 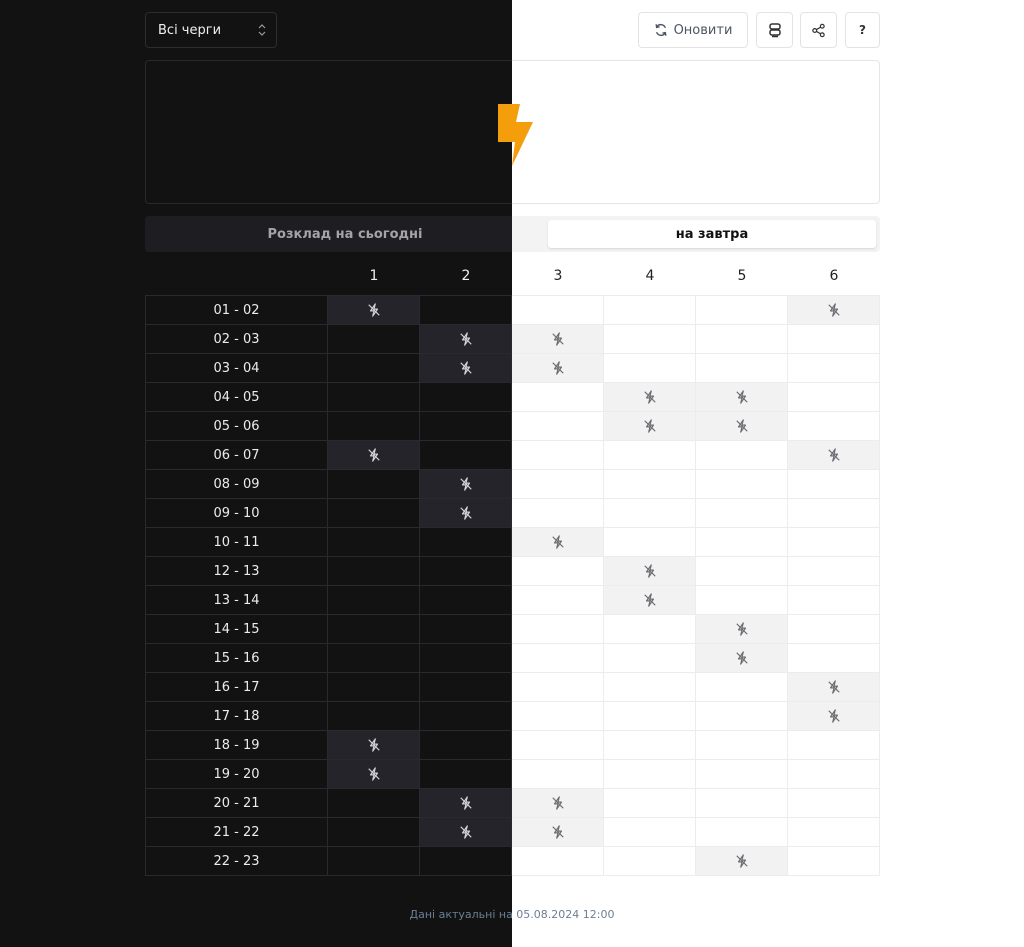 I want to click on time-slot-label: 06 - 07, so click(x=236, y=455).